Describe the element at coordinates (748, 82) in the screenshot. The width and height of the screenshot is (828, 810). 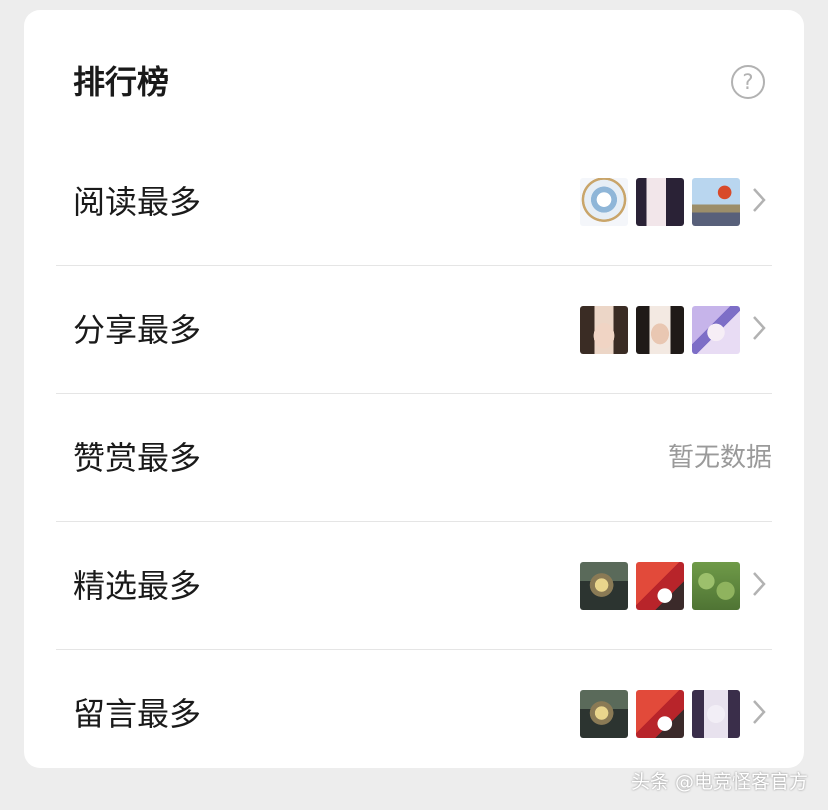
I see `help-icon: ?` at that location.